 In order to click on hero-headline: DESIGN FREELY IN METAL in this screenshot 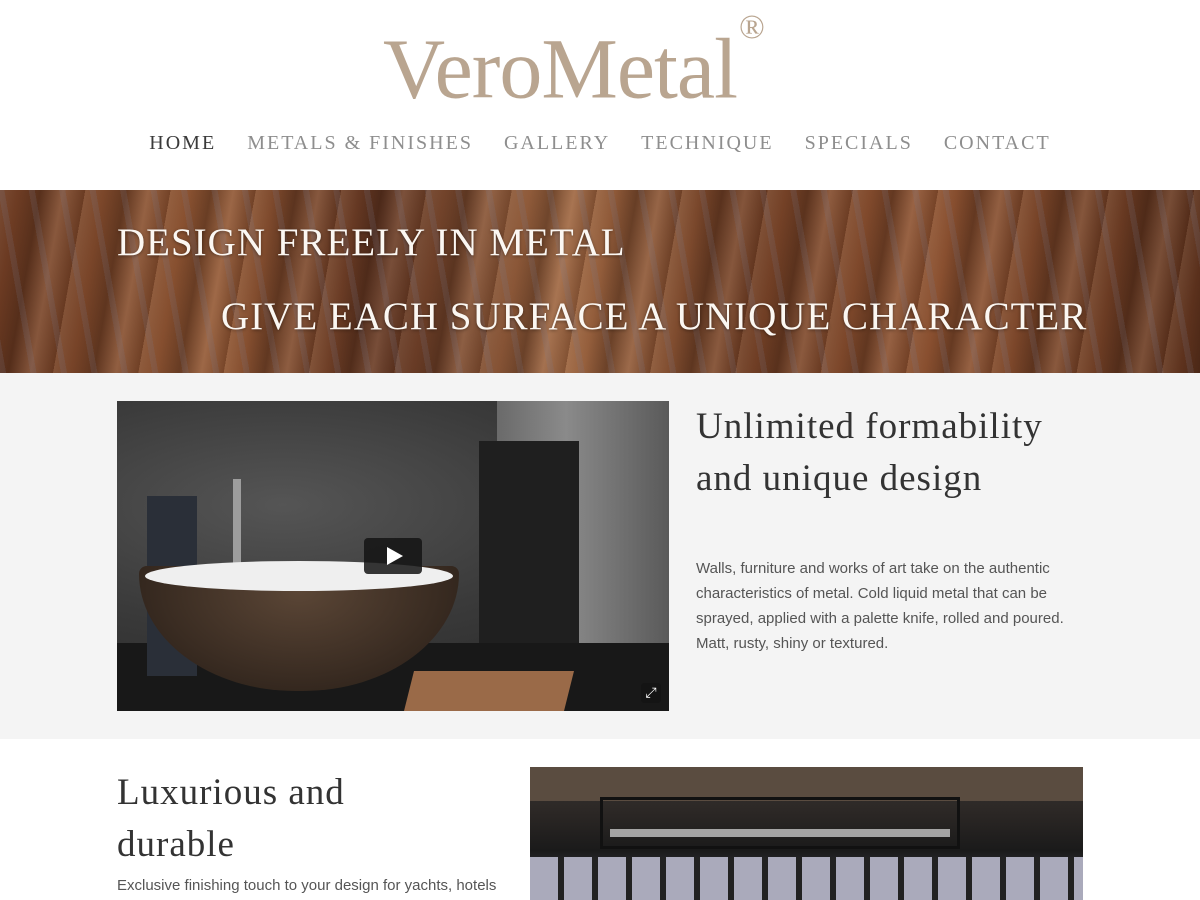, I will do `click(371, 242)`.